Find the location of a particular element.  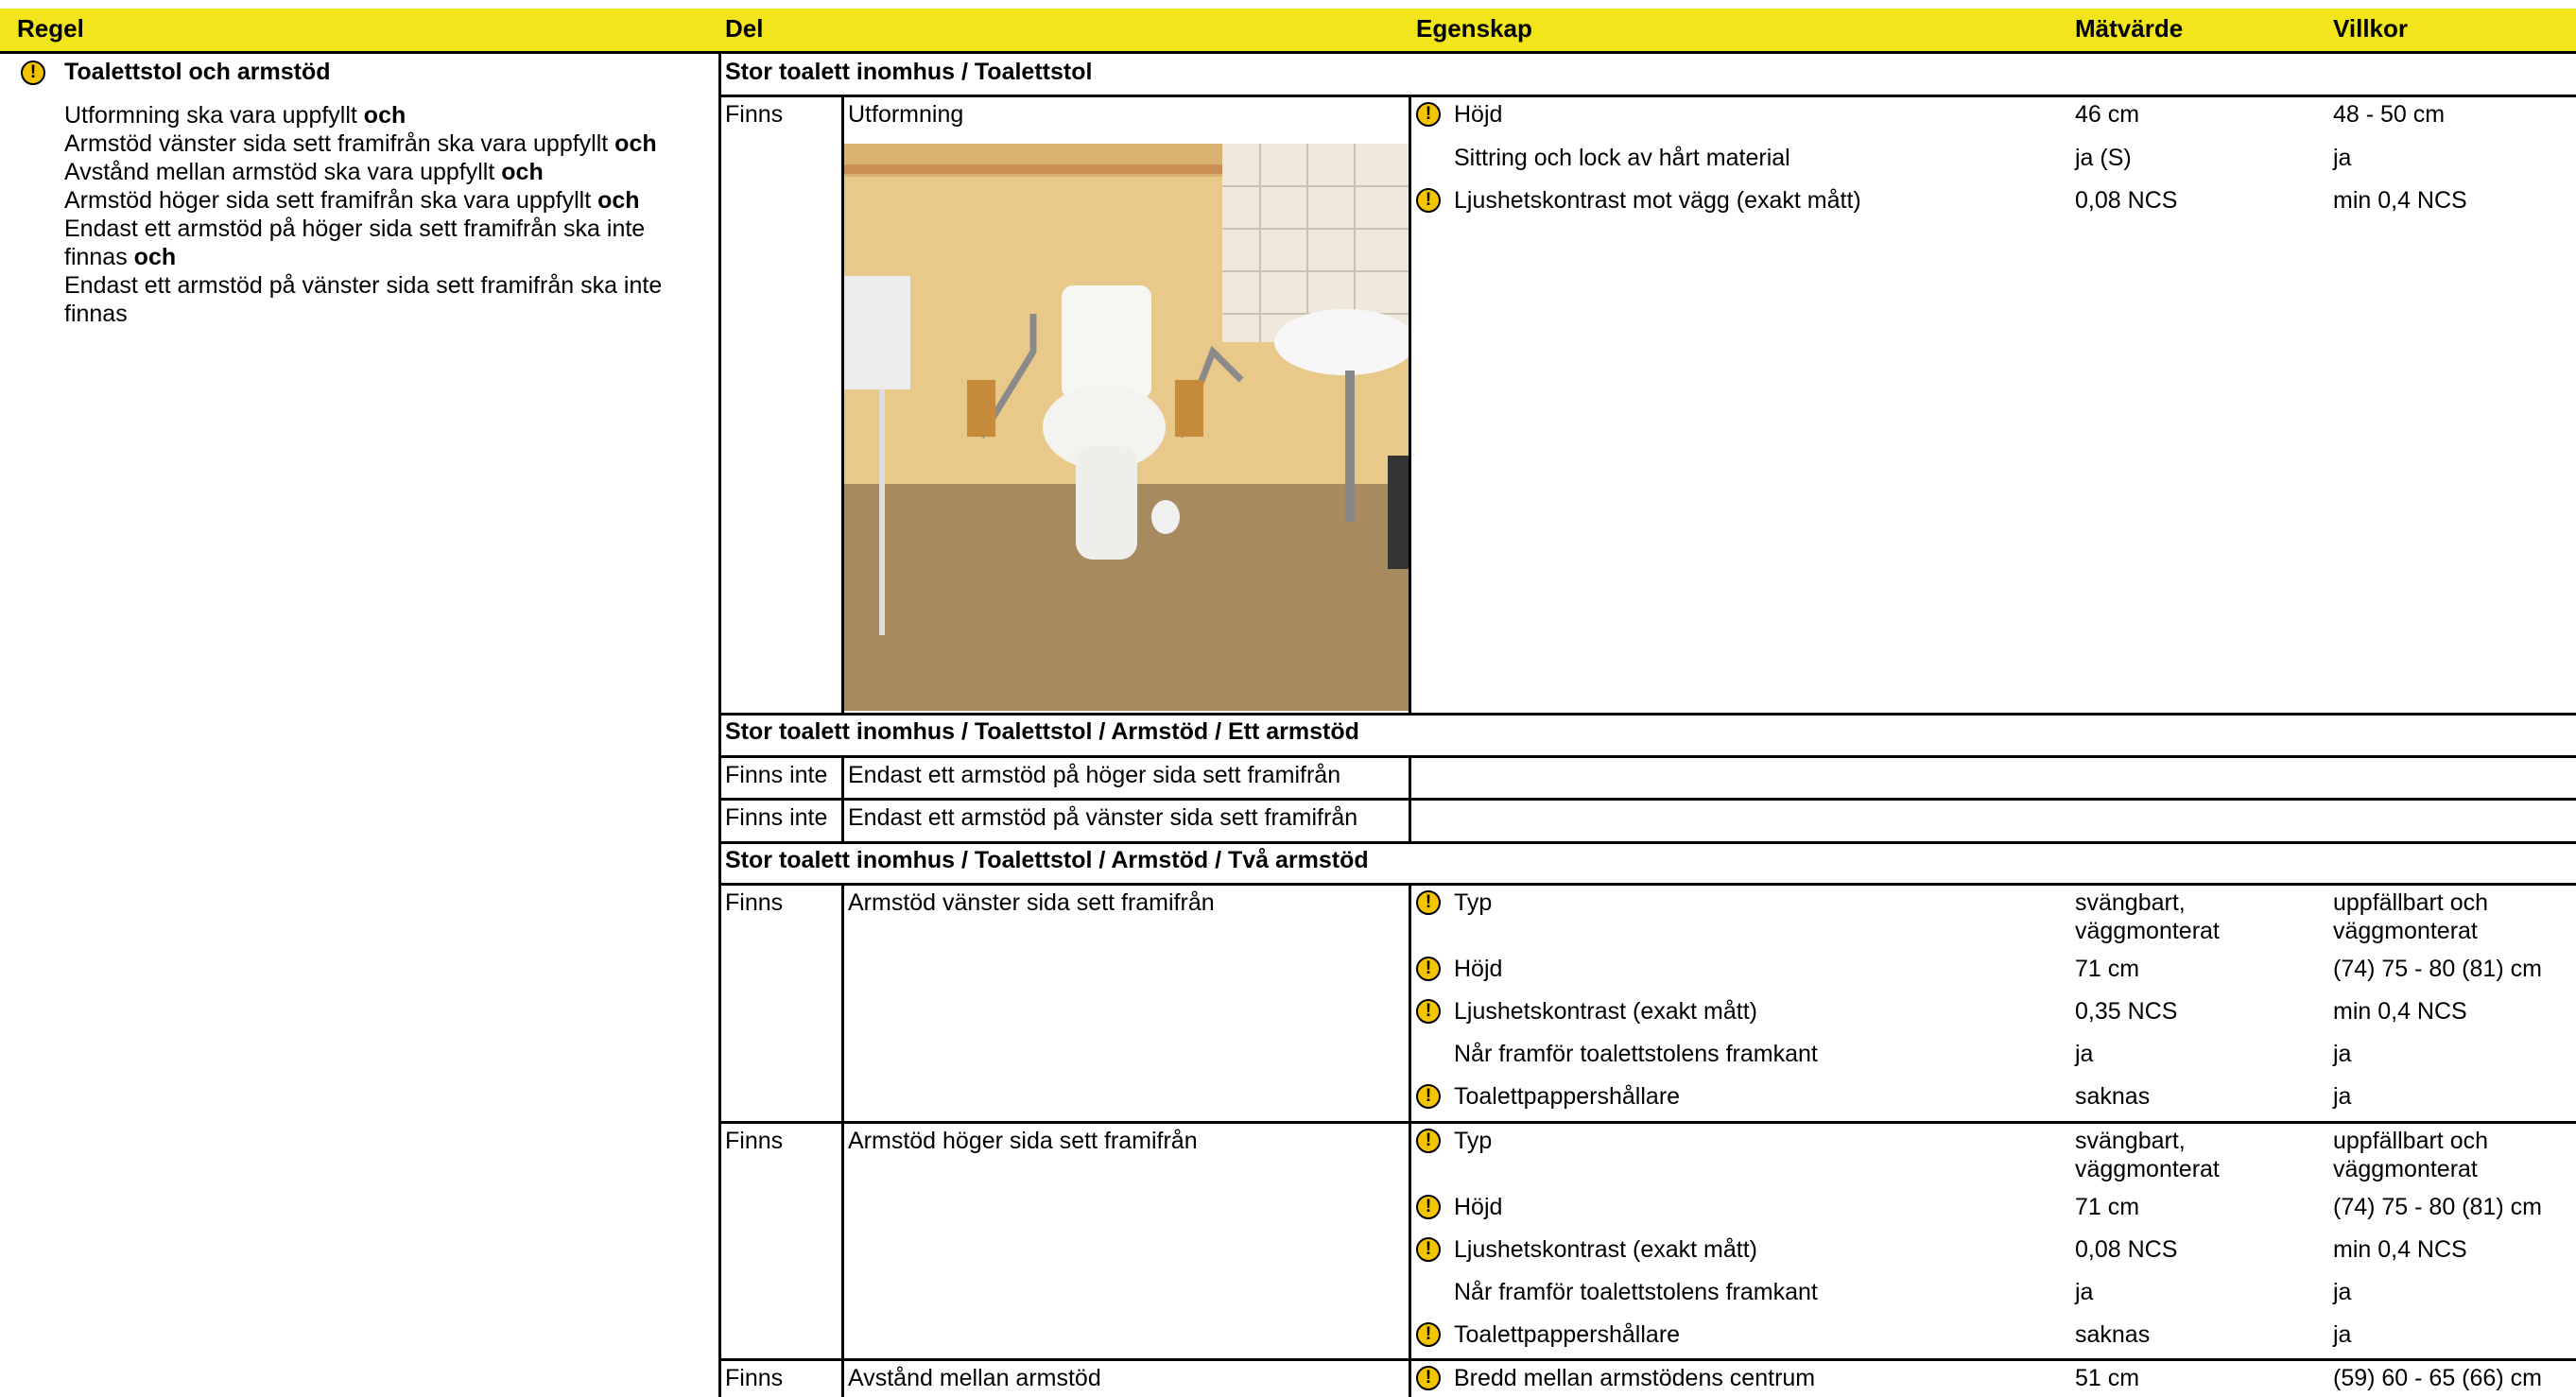

condition-value: 48 - 50 cm is located at coordinates (2389, 115).